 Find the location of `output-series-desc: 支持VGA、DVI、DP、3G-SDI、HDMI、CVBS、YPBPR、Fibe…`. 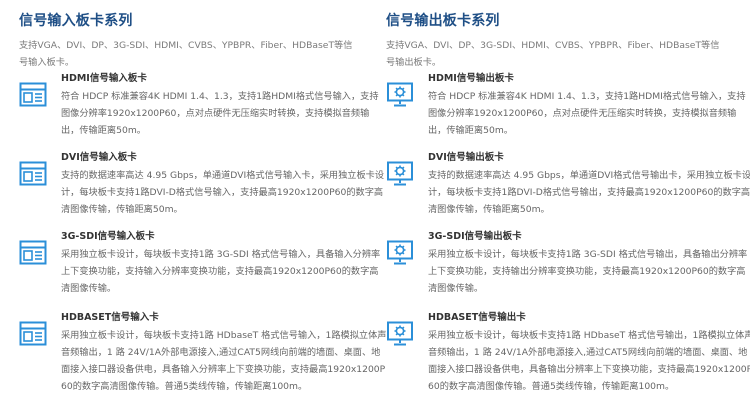

output-series-desc: 支持VGA、DVI、DP、3G-SDI、HDMI、CVBS、YPBPR、Fibe… is located at coordinates (553, 54).